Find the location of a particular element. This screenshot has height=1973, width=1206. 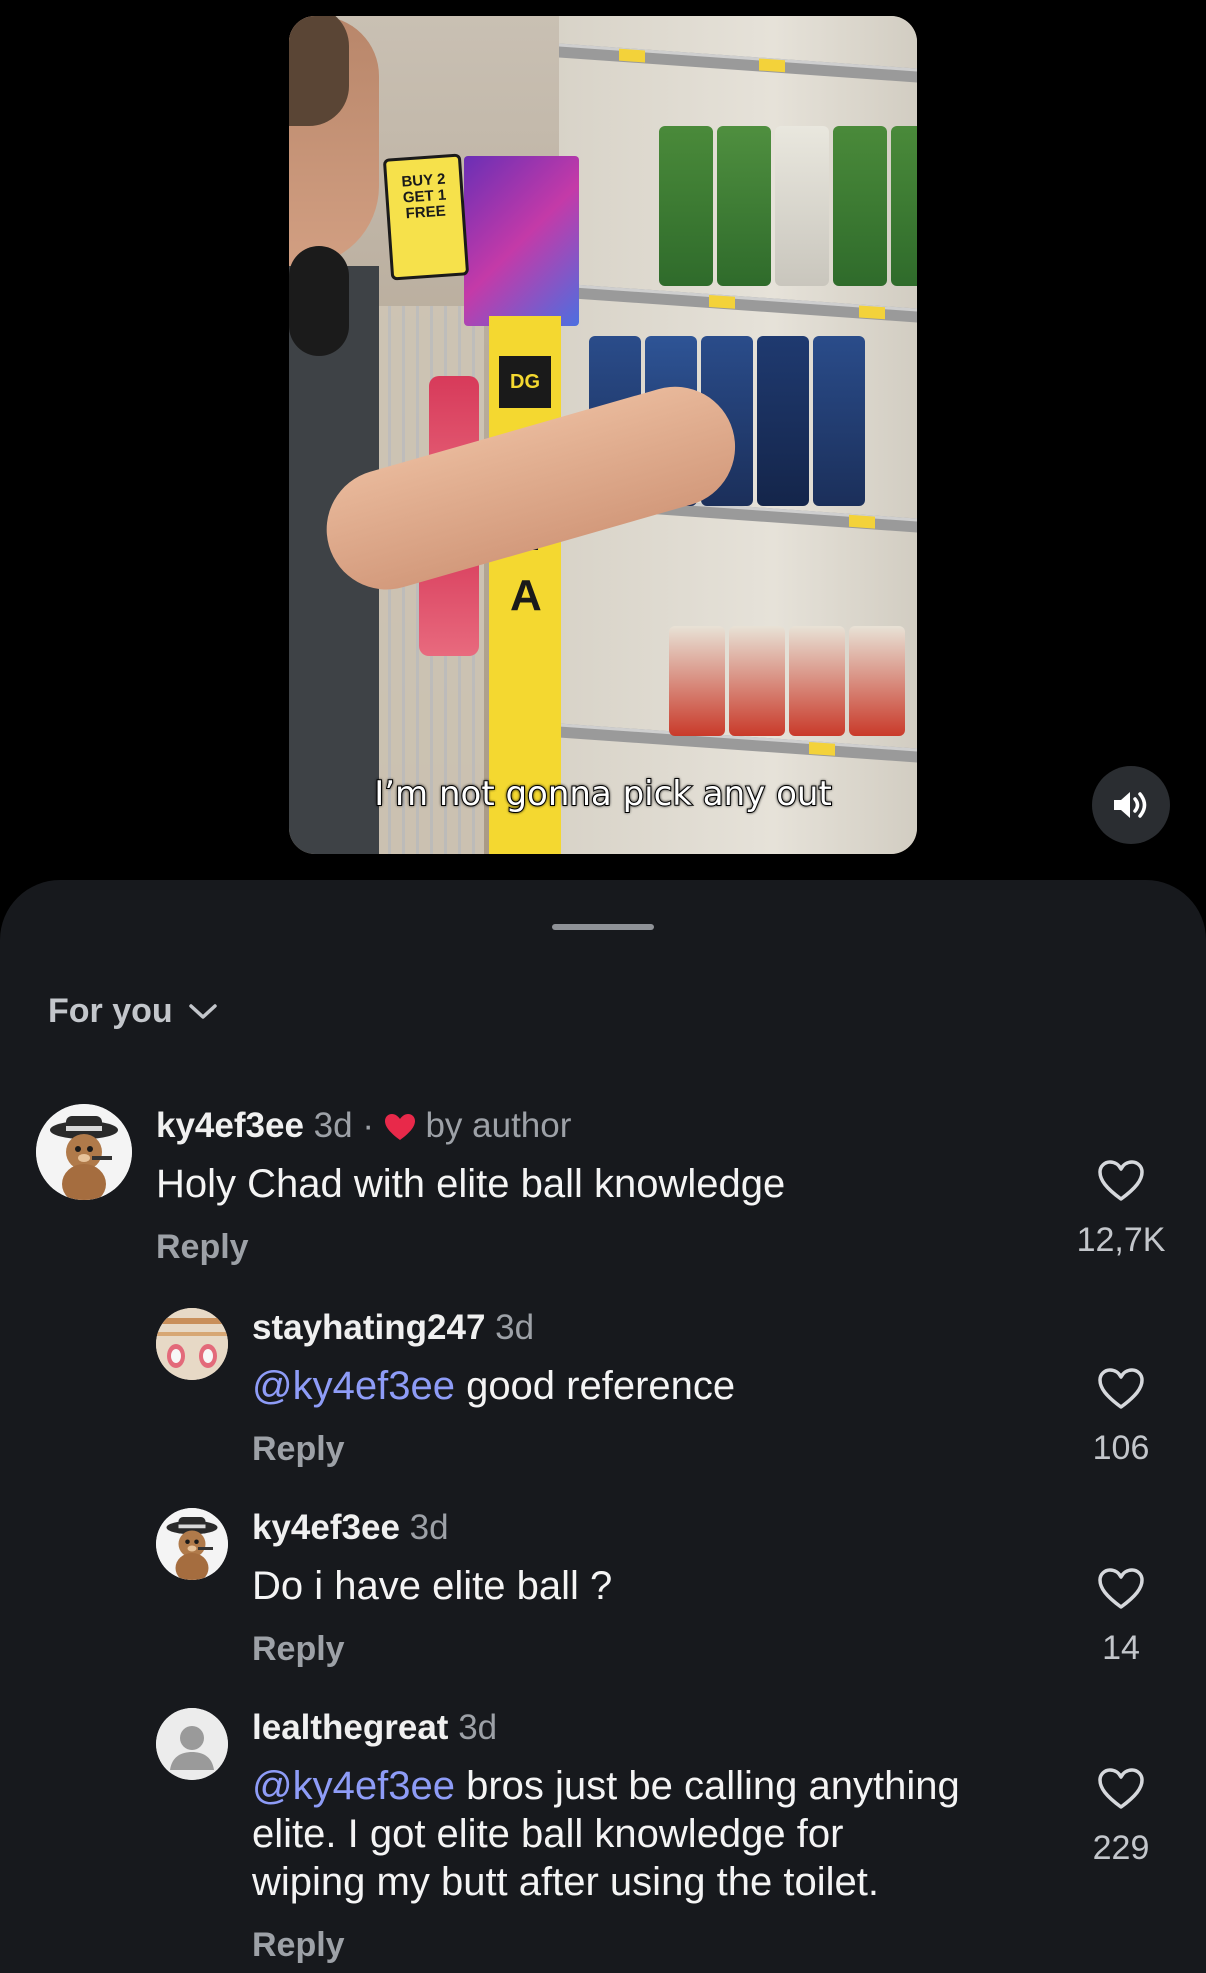

comment-line: wiping my butt after using the toilet. is located at coordinates (565, 1882).